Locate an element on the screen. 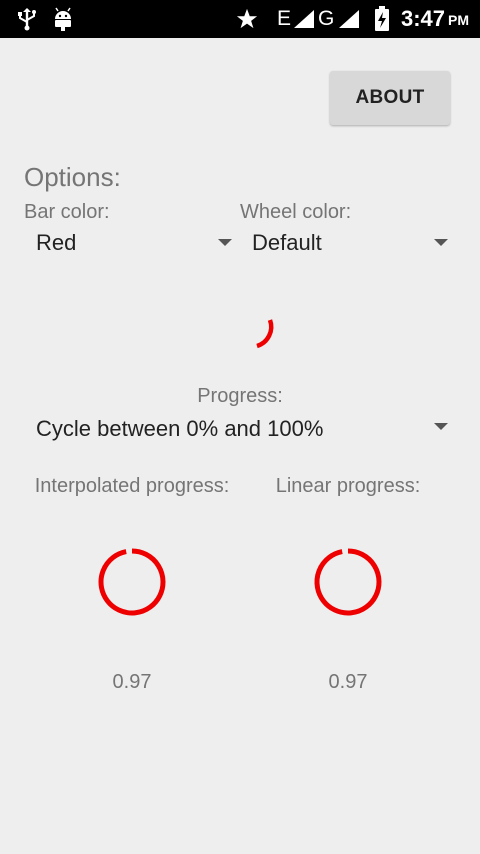 This screenshot has height=854, width=480. battery-charging-icon is located at coordinates (382, 18).